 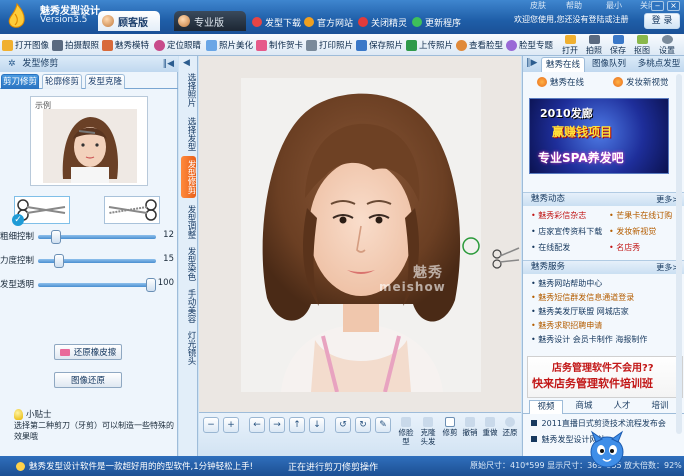 I want to click on settings-big-button: 设置, so click(x=667, y=45).